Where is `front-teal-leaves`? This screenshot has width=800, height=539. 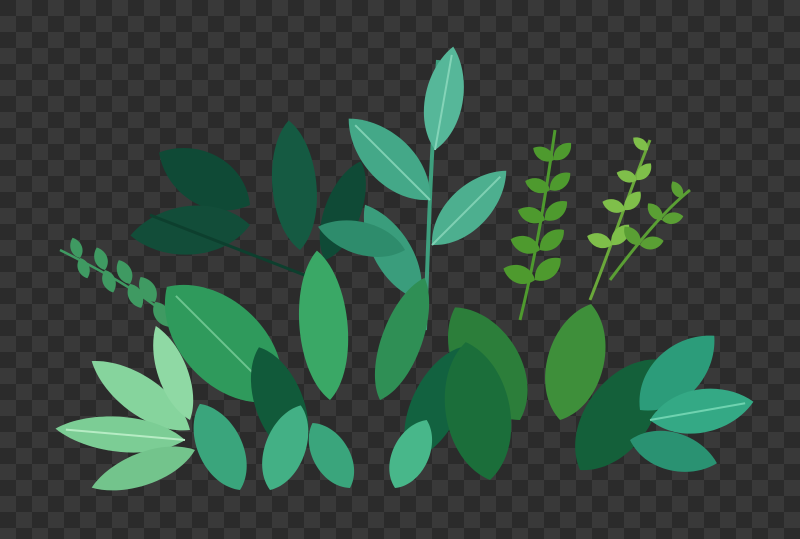
front-teal-leaves is located at coordinates (311, 447).